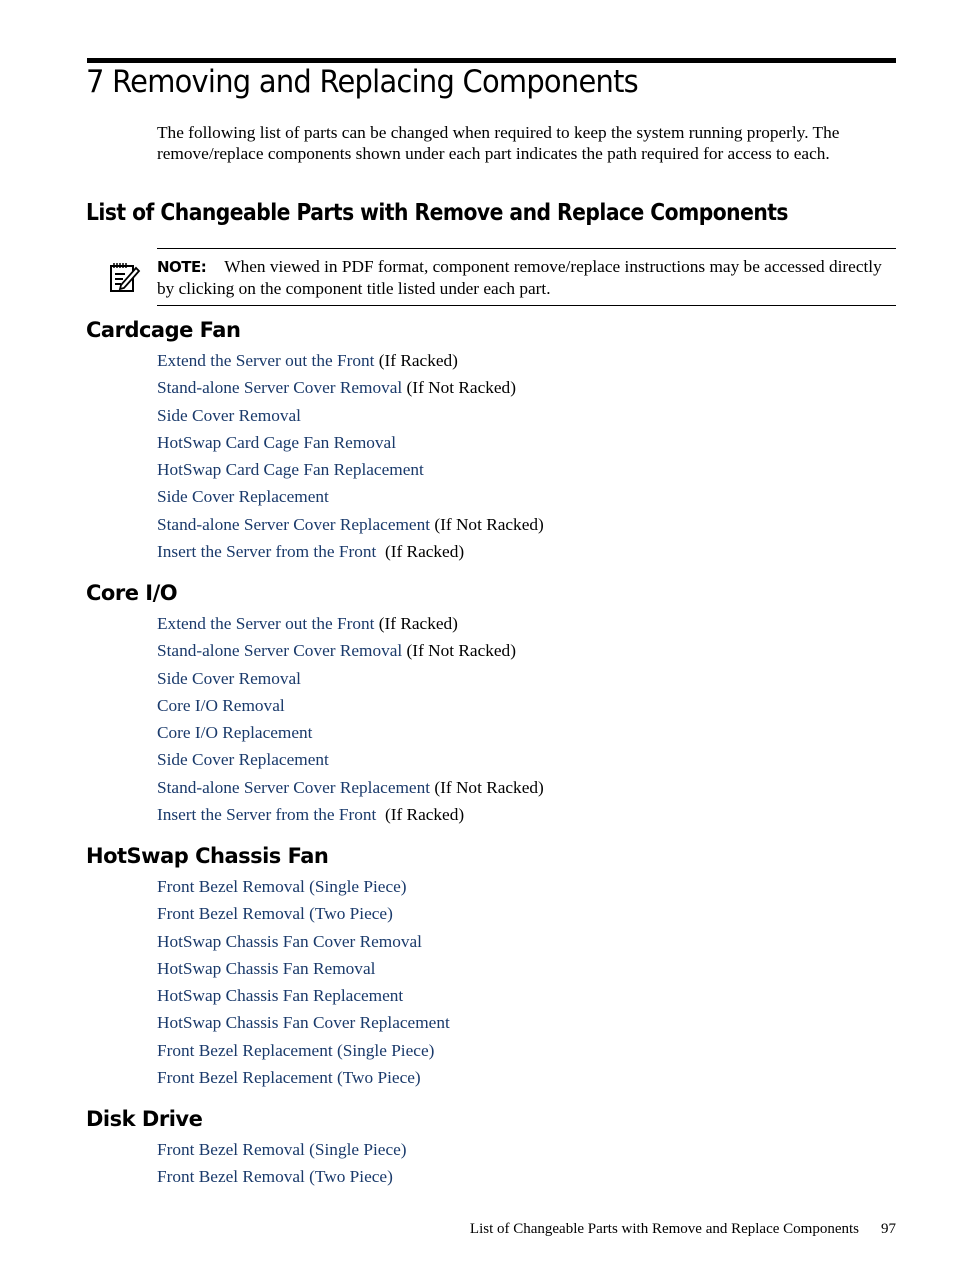  I want to click on part-title: Cardcage Fan, so click(163, 330).